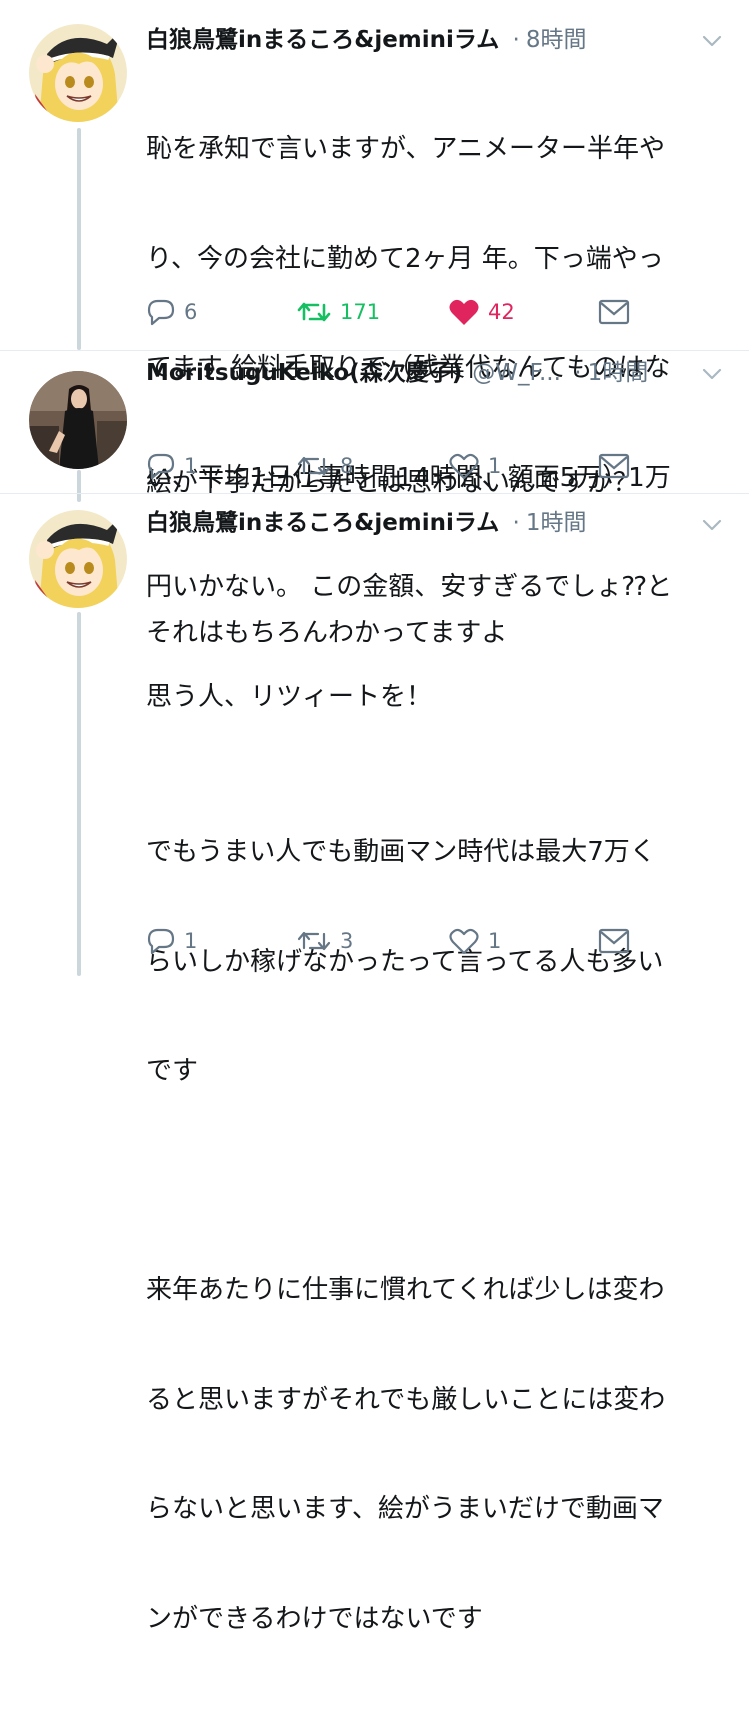 The height and width of the screenshot is (1710, 749). What do you see at coordinates (405, 149) in the screenshot?
I see `text-line: 恥を承知で言いますが、アニメーター半年や` at bounding box center [405, 149].